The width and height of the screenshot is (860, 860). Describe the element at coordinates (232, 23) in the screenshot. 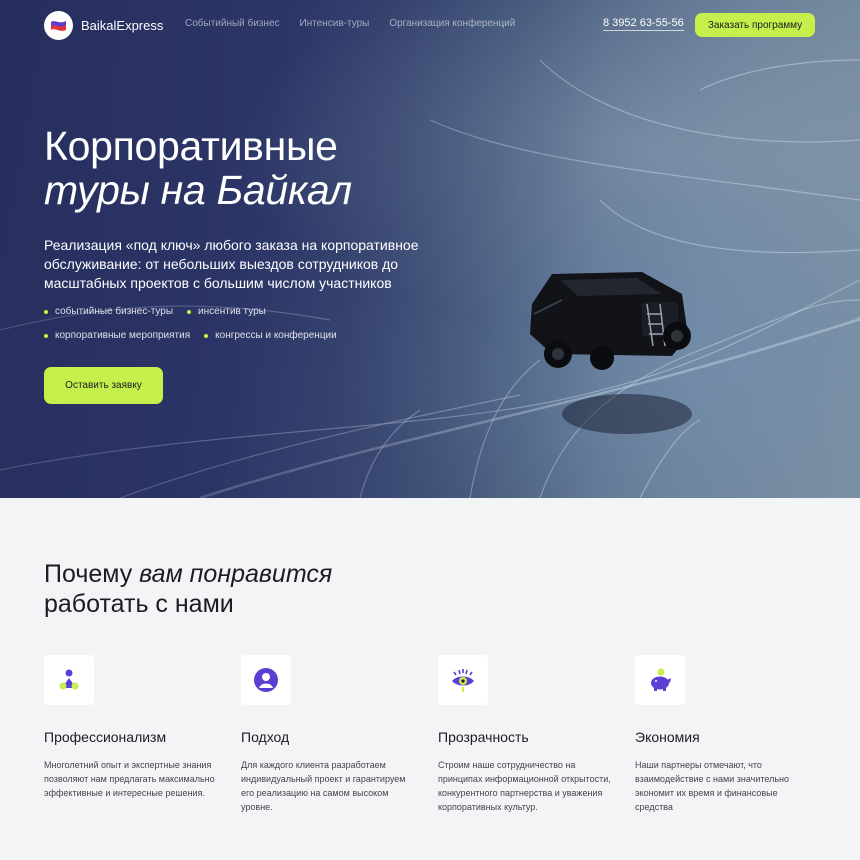

I see `nav-link-event-business: Событийный бизнес` at that location.